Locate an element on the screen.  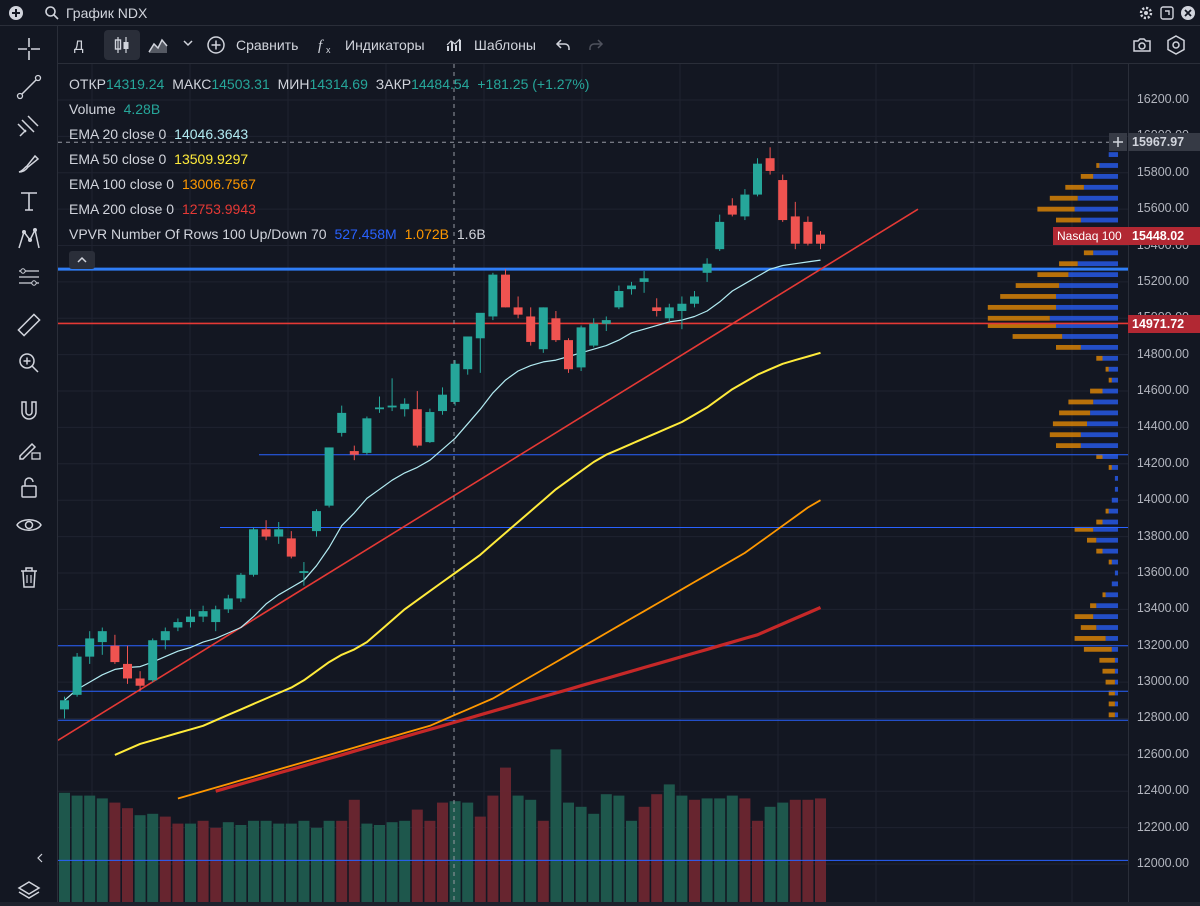
candles-style-button is located at coordinates (122, 45).